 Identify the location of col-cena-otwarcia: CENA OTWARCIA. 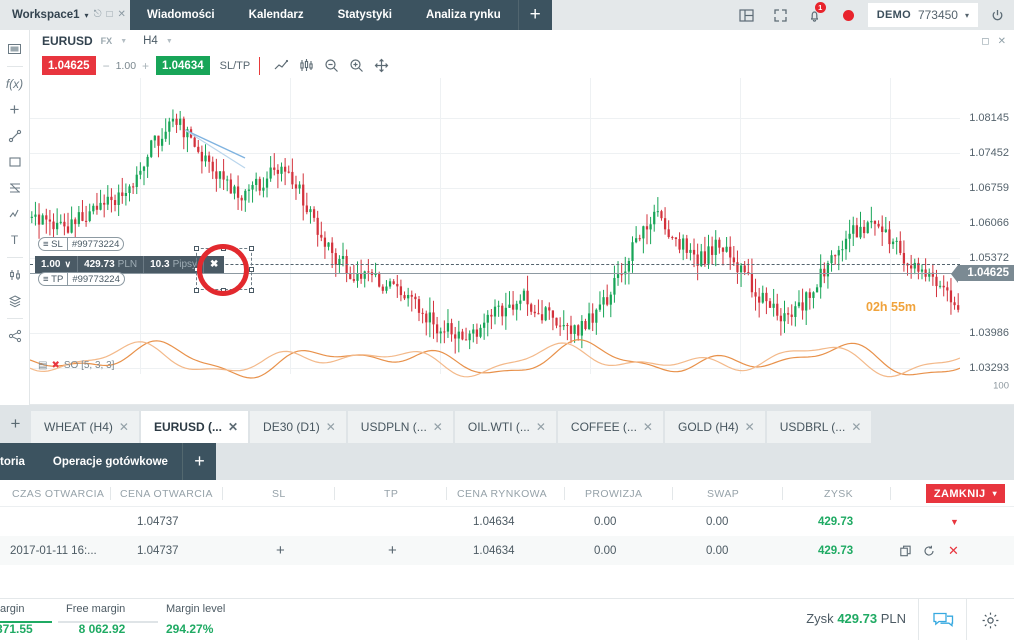
(166, 493).